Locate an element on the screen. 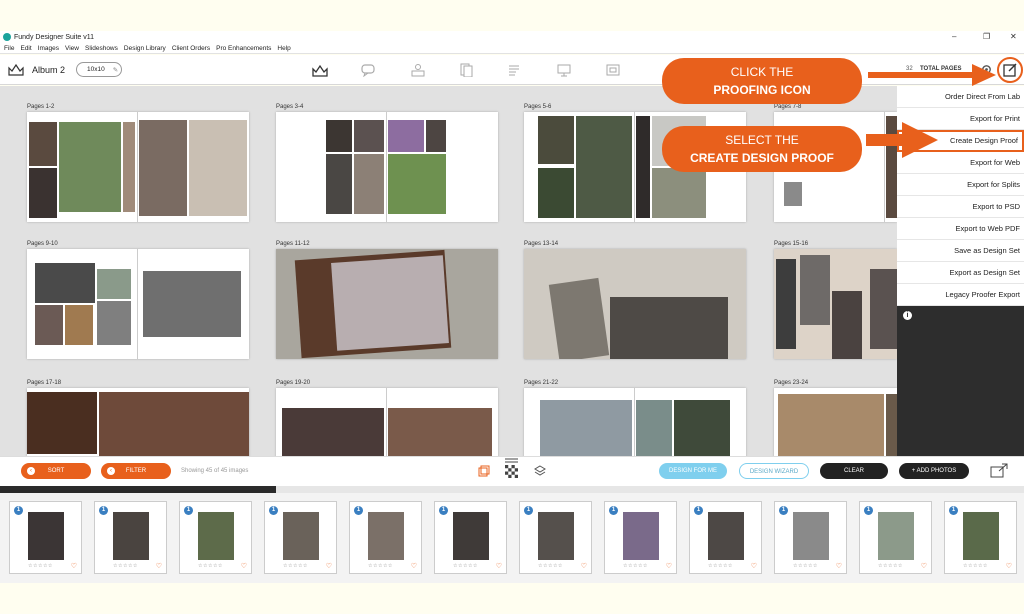 The width and height of the screenshot is (1024, 614). menu-export-to-psd: Export to PSD is located at coordinates (960, 207).